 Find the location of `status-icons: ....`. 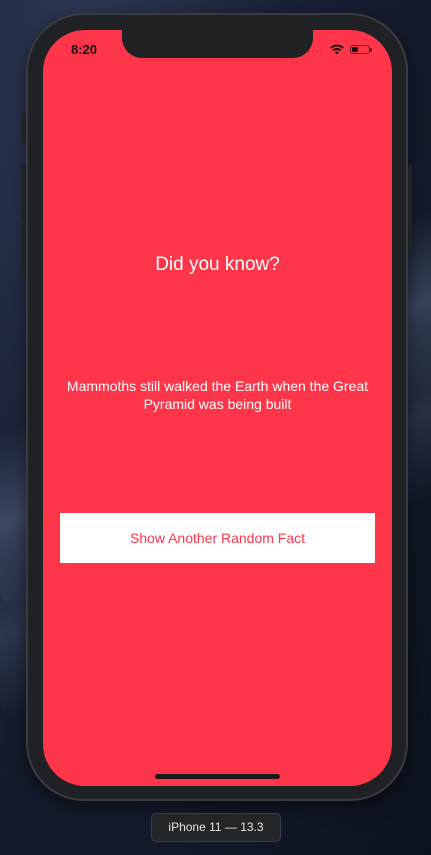

status-icons: .... is located at coordinates (339, 49).